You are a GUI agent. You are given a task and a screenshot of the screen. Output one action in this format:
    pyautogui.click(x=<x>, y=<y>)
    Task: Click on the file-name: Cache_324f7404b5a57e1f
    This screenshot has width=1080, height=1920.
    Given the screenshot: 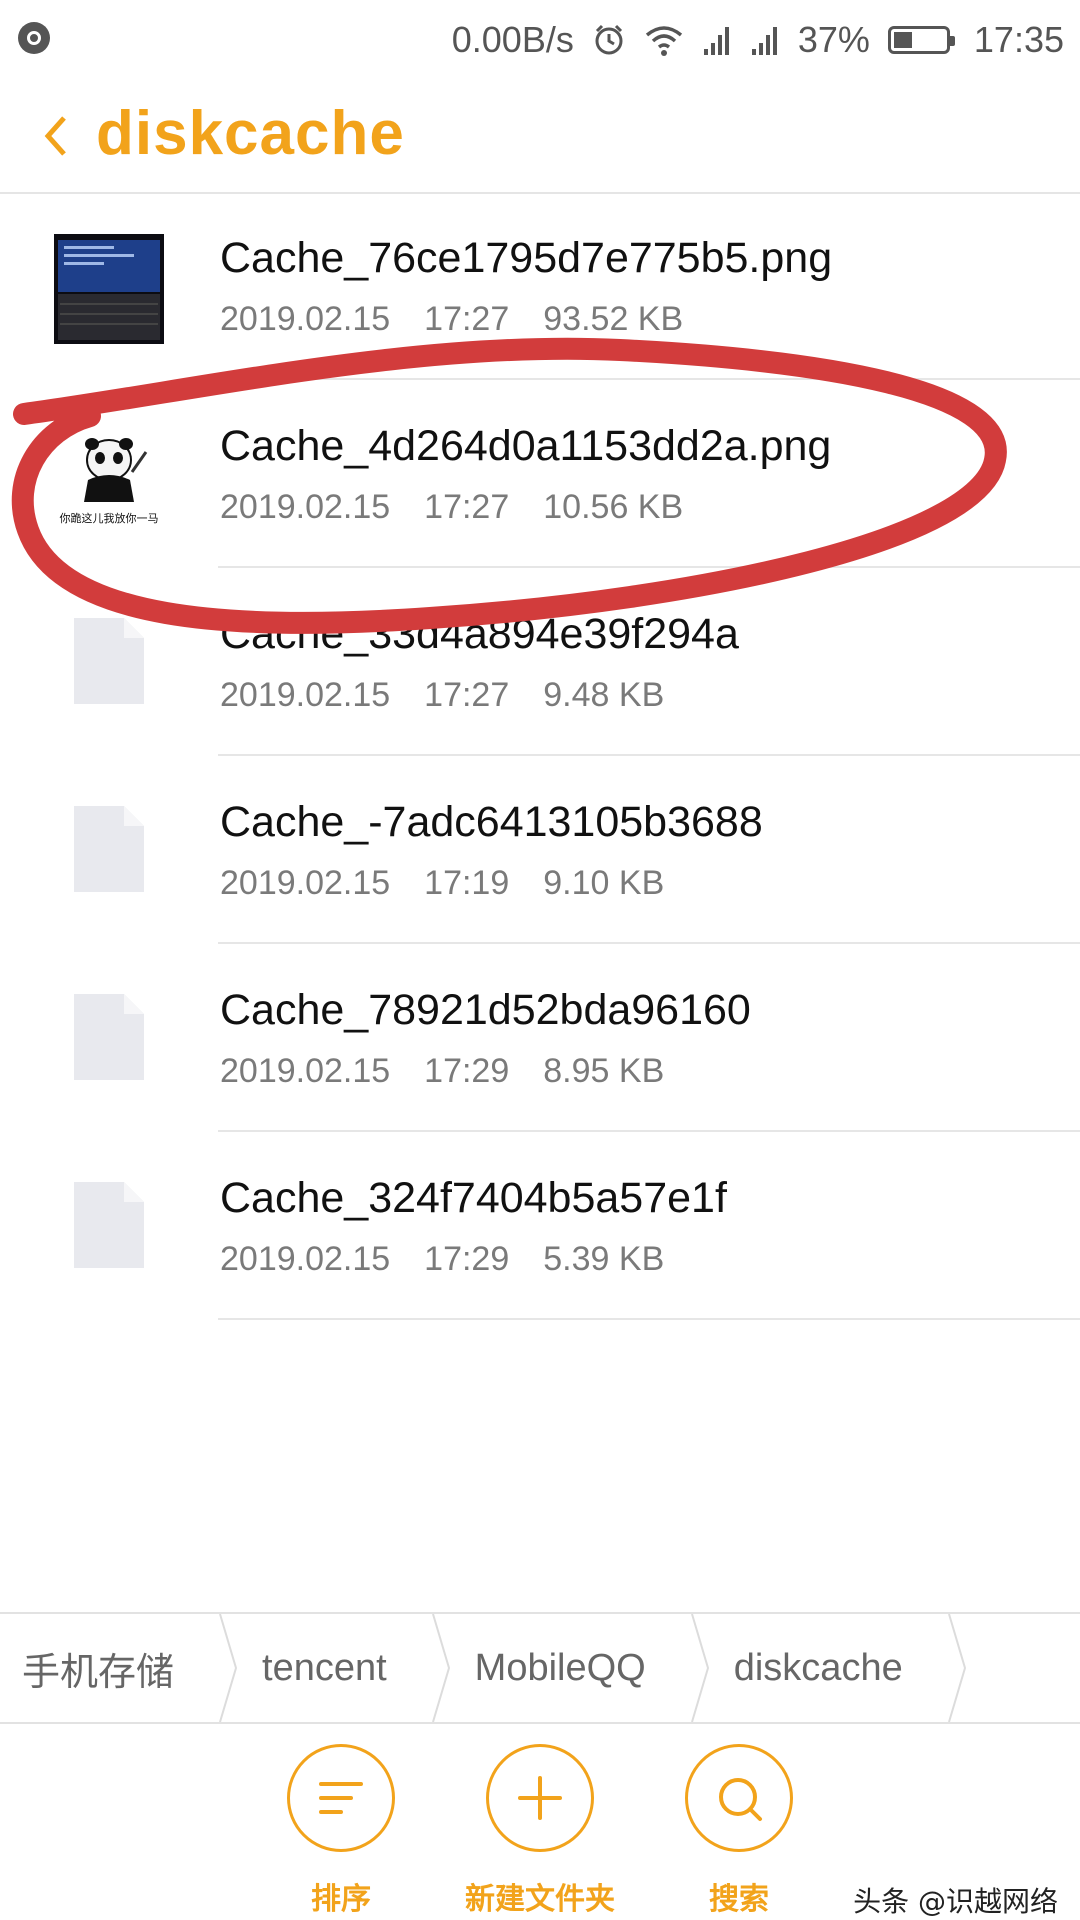 What is the action you would take?
    pyautogui.click(x=473, y=1198)
    